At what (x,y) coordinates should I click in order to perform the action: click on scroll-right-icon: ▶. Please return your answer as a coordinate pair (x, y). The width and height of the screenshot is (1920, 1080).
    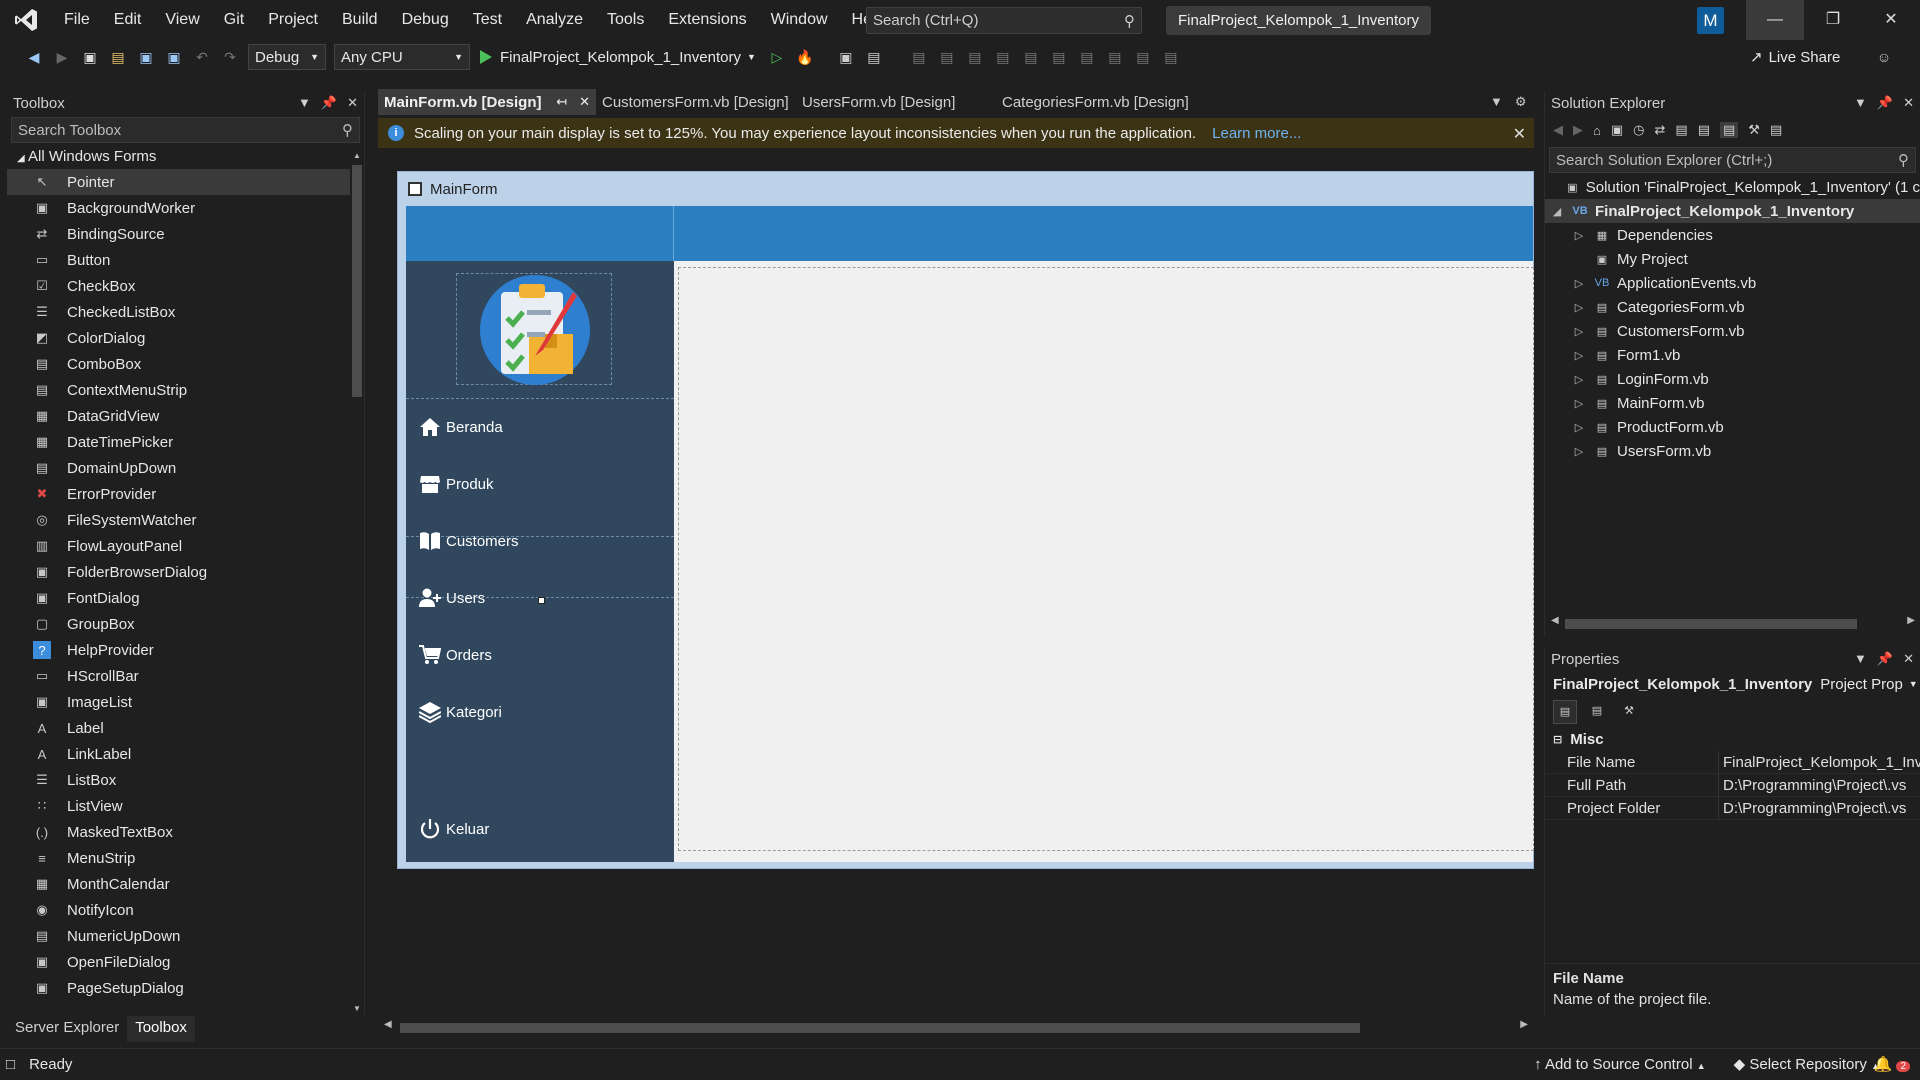
    Looking at the image, I should click on (1911, 620).